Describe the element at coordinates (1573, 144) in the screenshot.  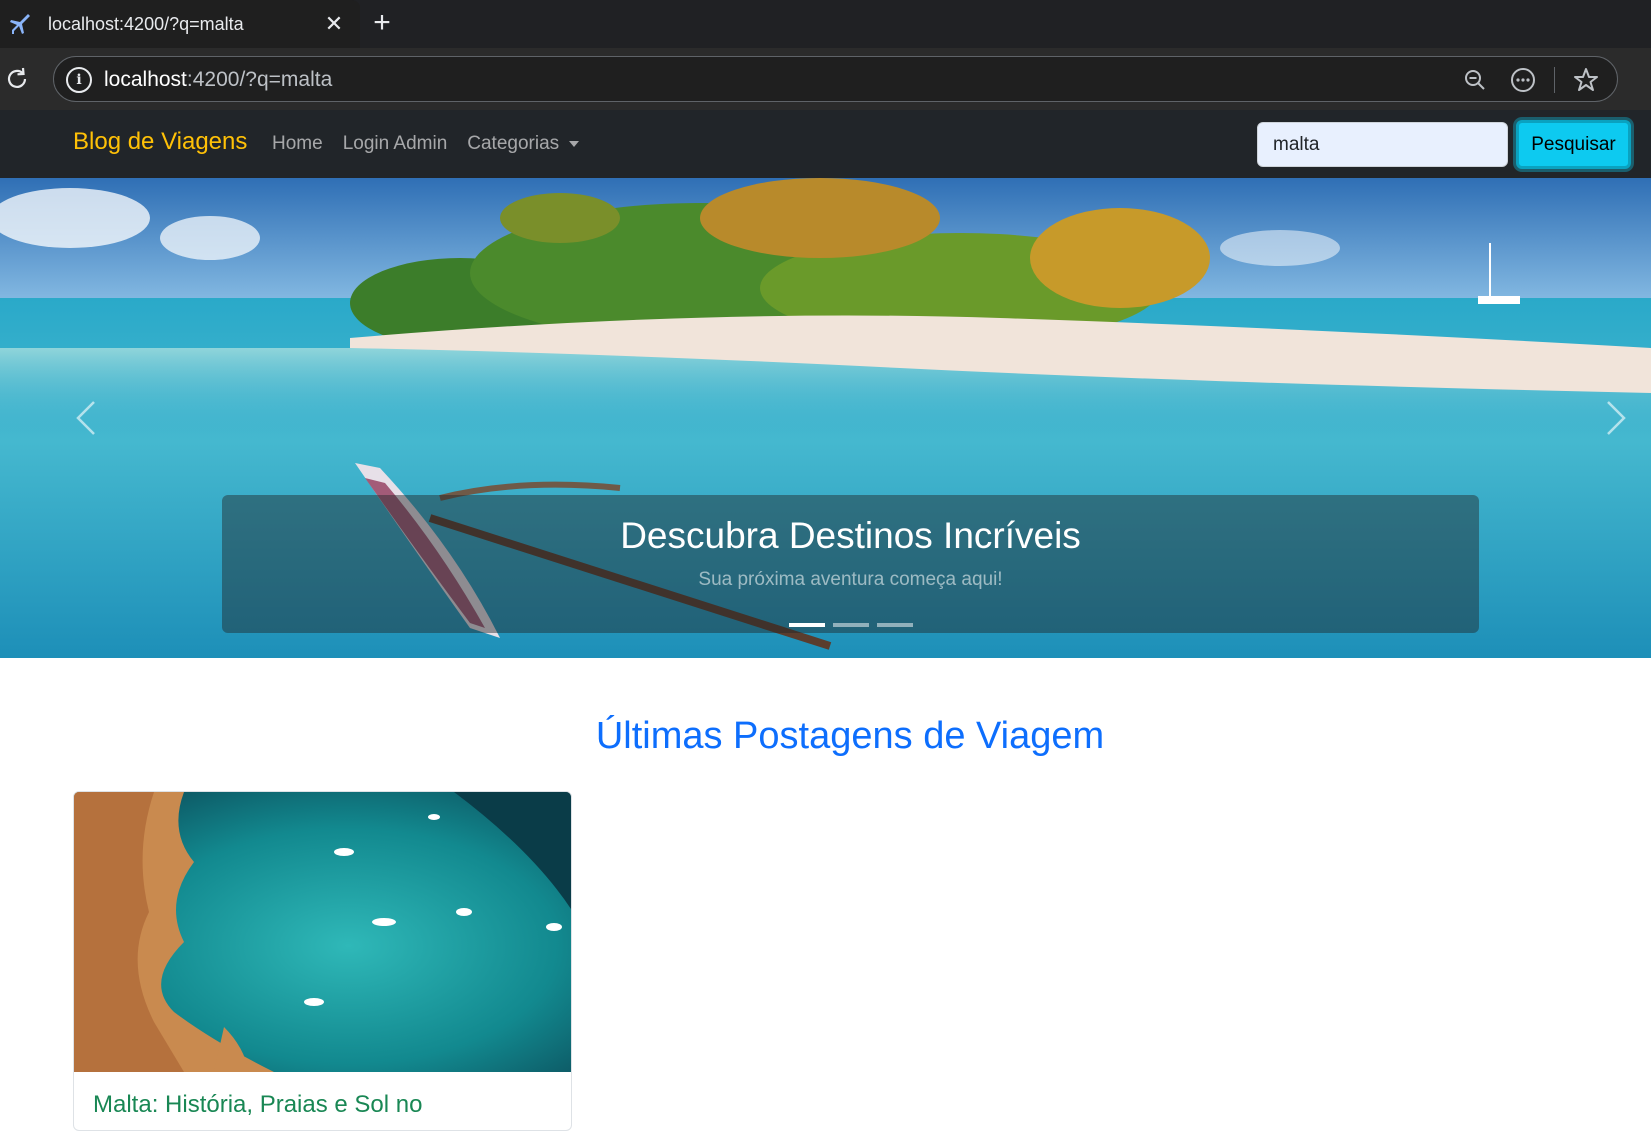
I see `search-button: Pesquisar` at that location.